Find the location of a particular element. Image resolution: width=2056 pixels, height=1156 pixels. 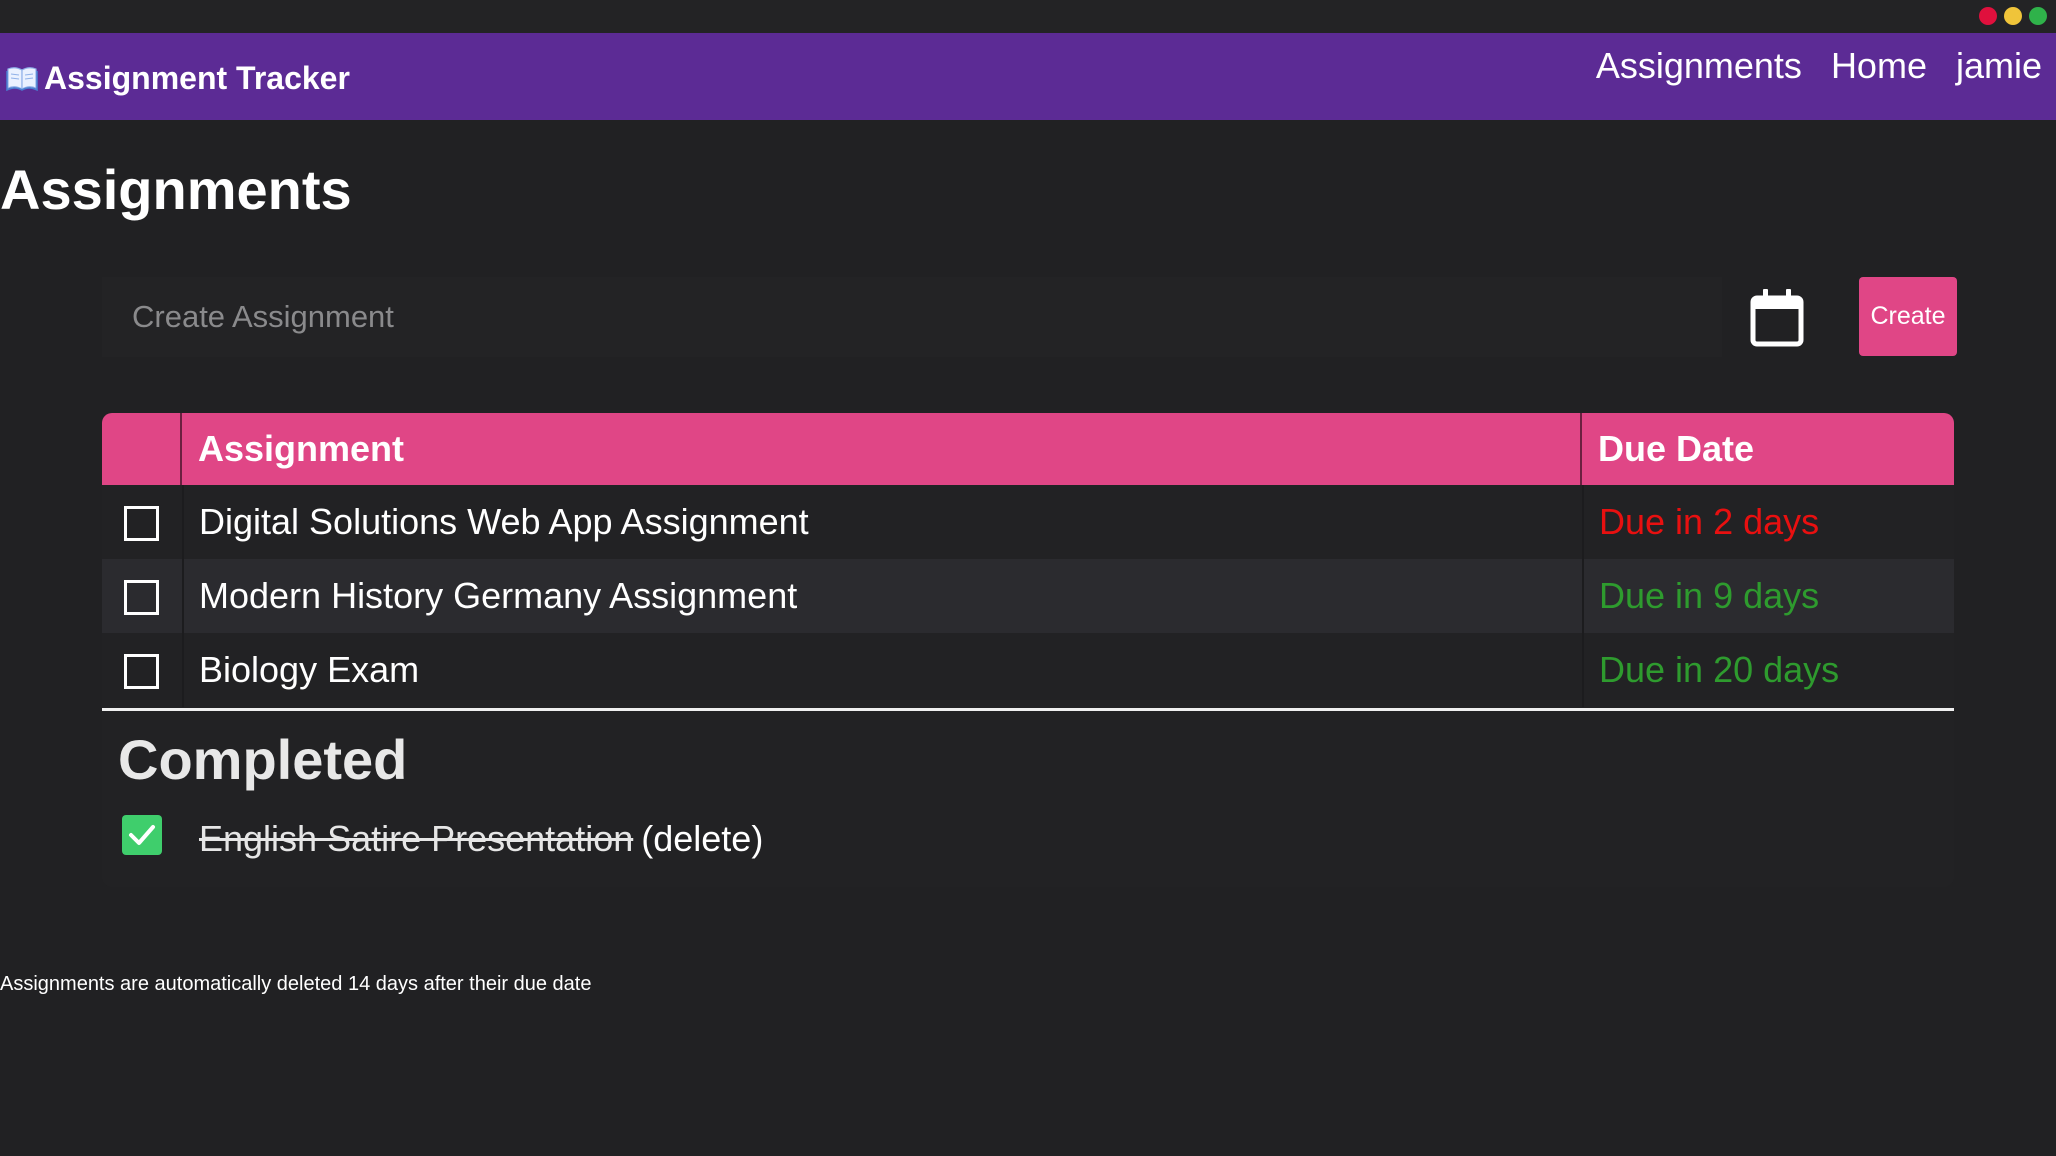

window-minimize-button is located at coordinates (2013, 16).